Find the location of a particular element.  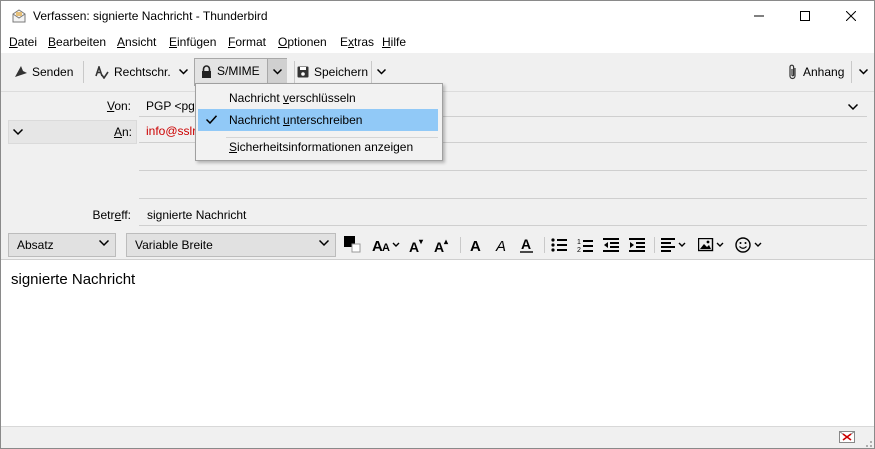

bold-button: A is located at coordinates (476, 245).